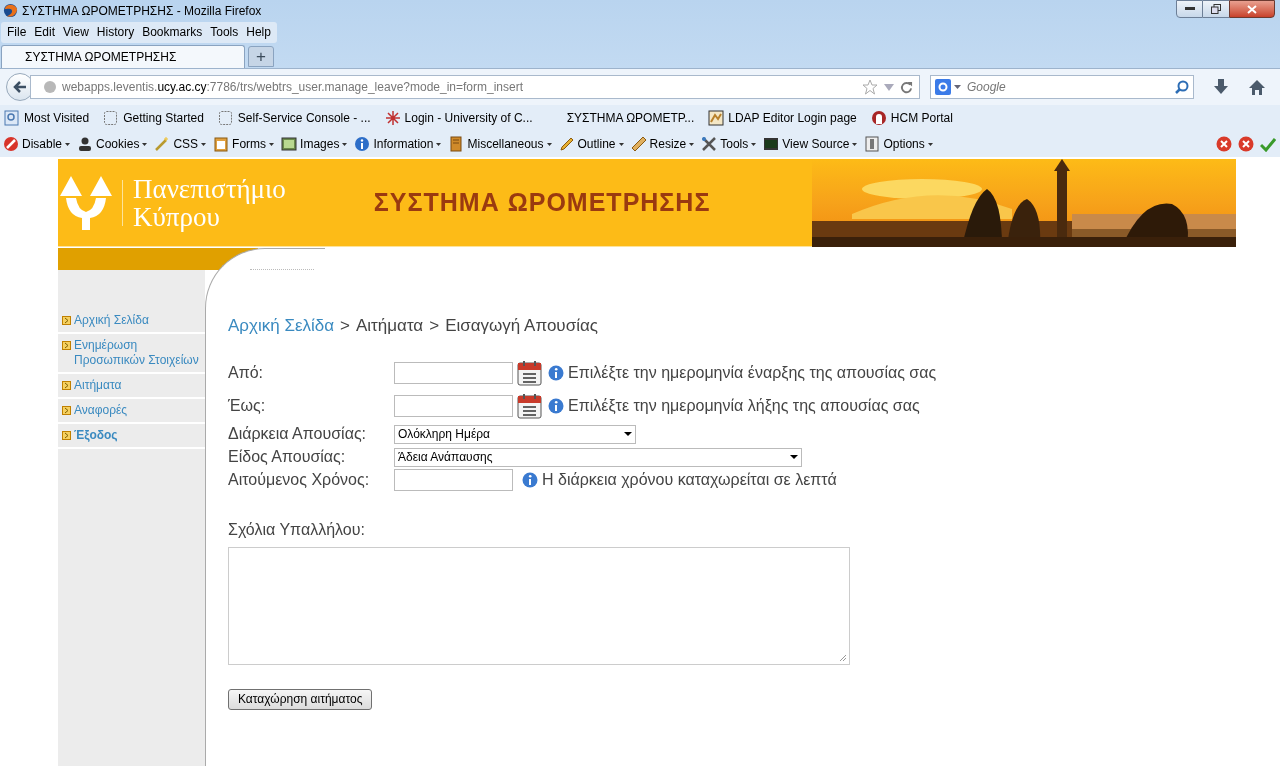  I want to click on clipboard-icon, so click(221, 144).